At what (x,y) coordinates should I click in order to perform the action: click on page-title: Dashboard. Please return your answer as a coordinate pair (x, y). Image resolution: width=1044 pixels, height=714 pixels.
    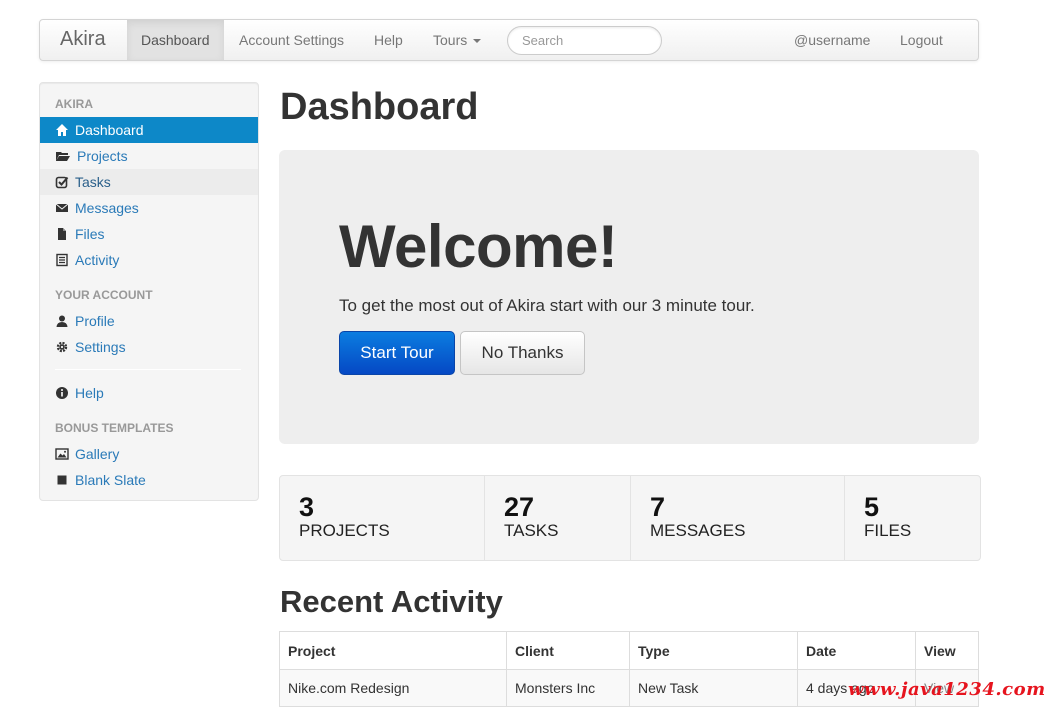
    Looking at the image, I should click on (379, 107).